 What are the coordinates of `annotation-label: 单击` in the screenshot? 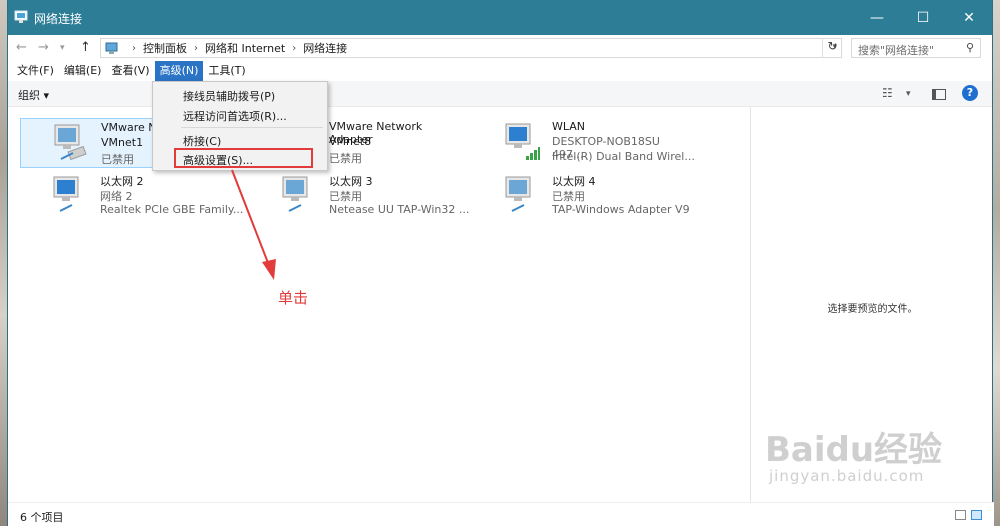 It's located at (293, 298).